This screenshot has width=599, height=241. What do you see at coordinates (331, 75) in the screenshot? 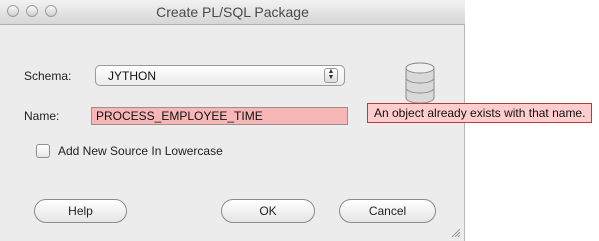
I see `up-down-arrows-icon: ▲ ▼` at bounding box center [331, 75].